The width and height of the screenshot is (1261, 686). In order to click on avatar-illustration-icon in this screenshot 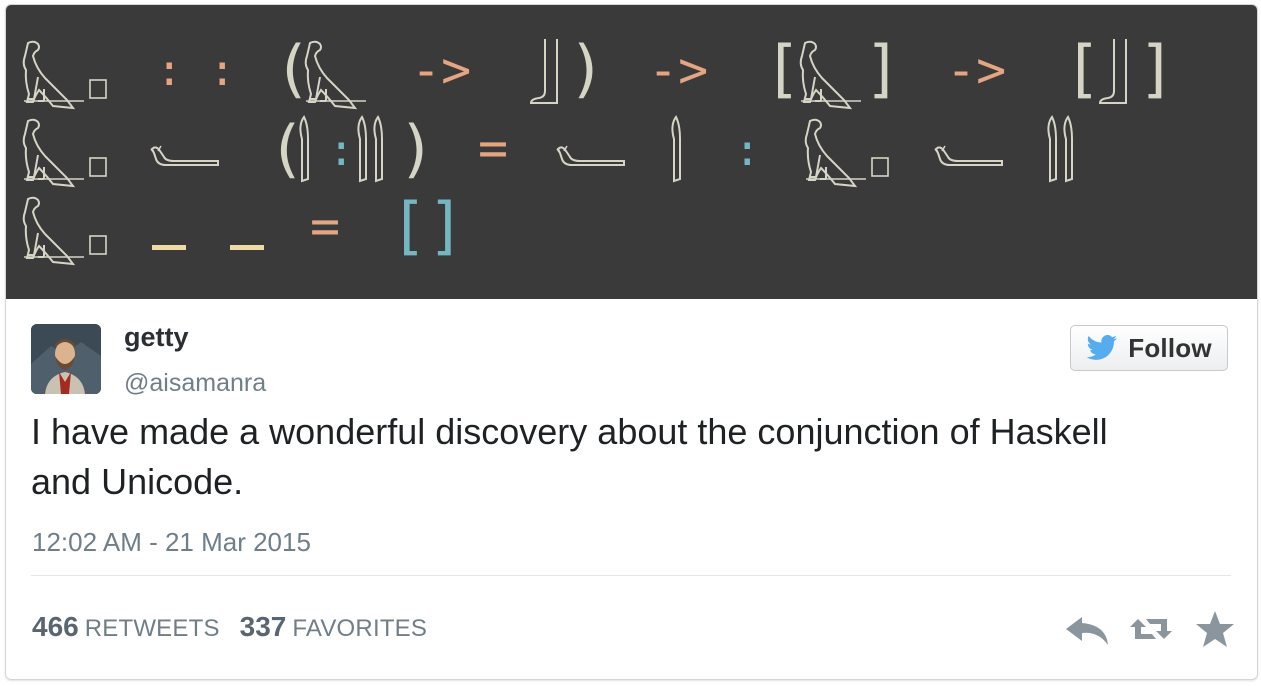, I will do `click(66, 359)`.